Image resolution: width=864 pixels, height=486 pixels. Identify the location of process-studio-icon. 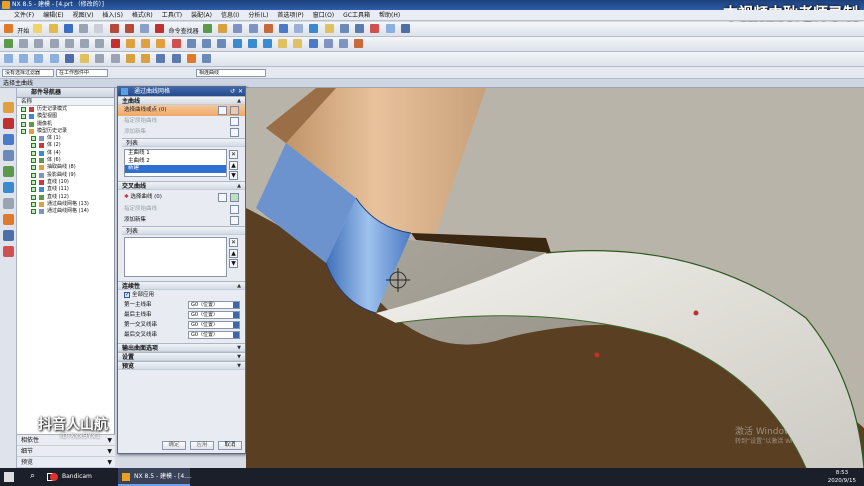
(8, 235).